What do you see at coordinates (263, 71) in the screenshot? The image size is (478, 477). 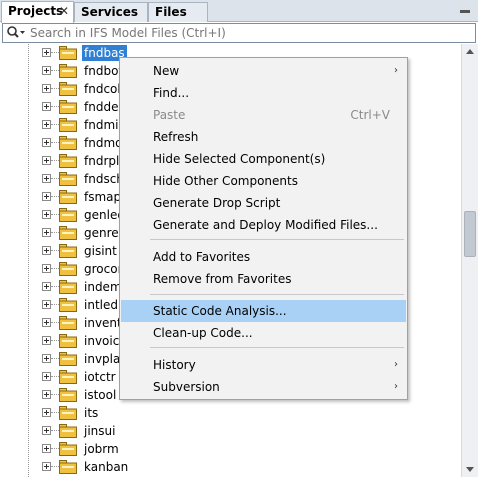 I see `menu-item-new: New ›` at bounding box center [263, 71].